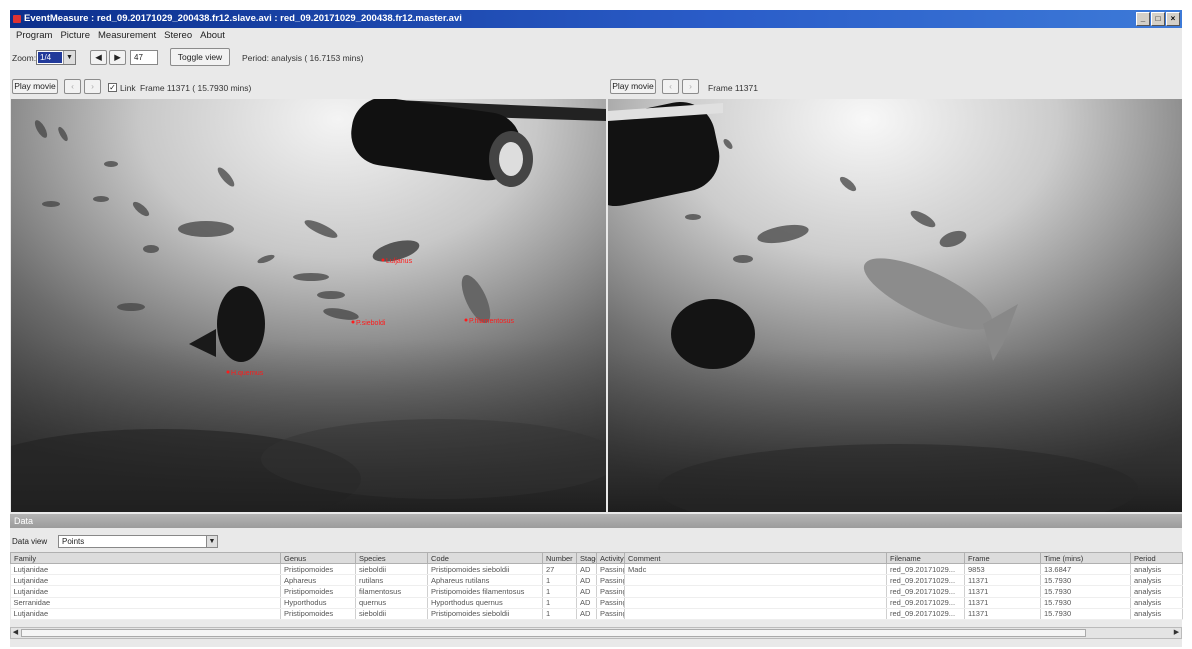 This screenshot has height=649, width=1192. Describe the element at coordinates (247, 373) in the screenshot. I see `annotation-label: H.quernus` at that location.